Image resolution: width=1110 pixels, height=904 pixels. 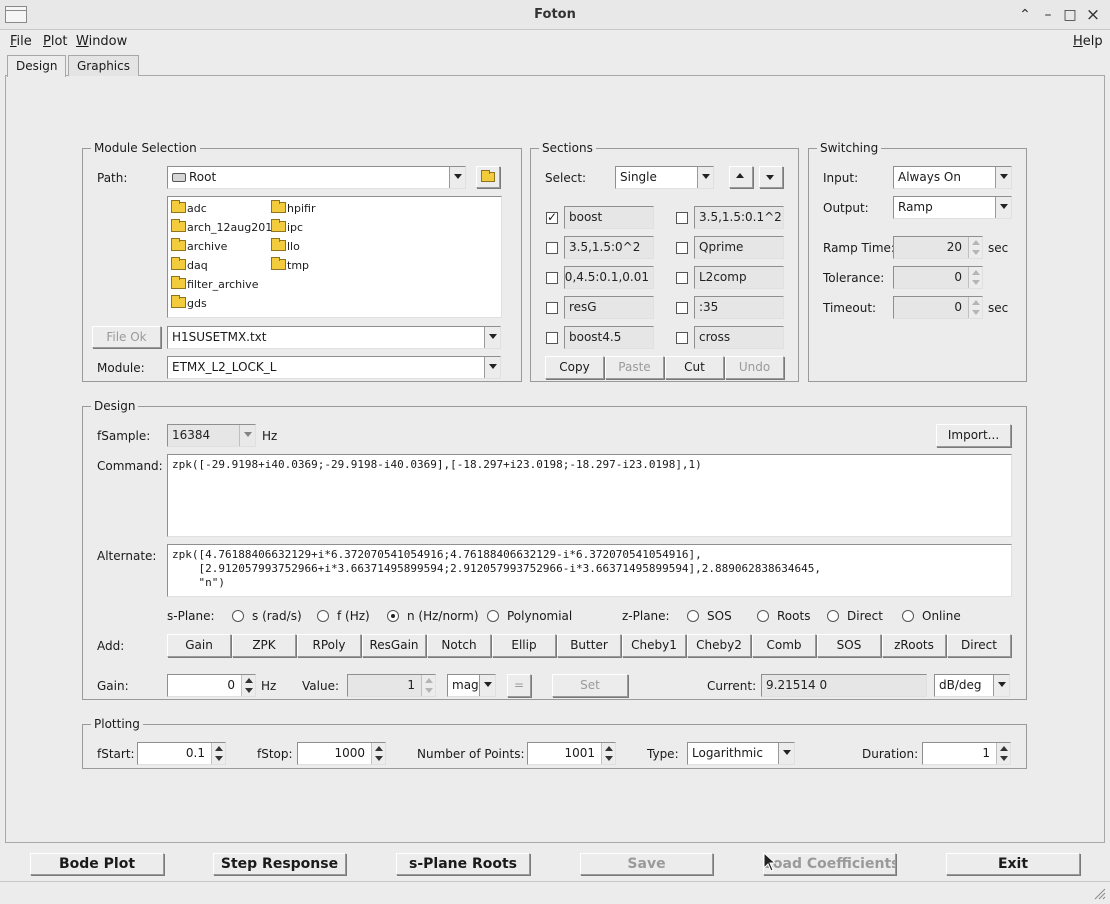 I want to click on copy-button: Copy, so click(x=574, y=367).